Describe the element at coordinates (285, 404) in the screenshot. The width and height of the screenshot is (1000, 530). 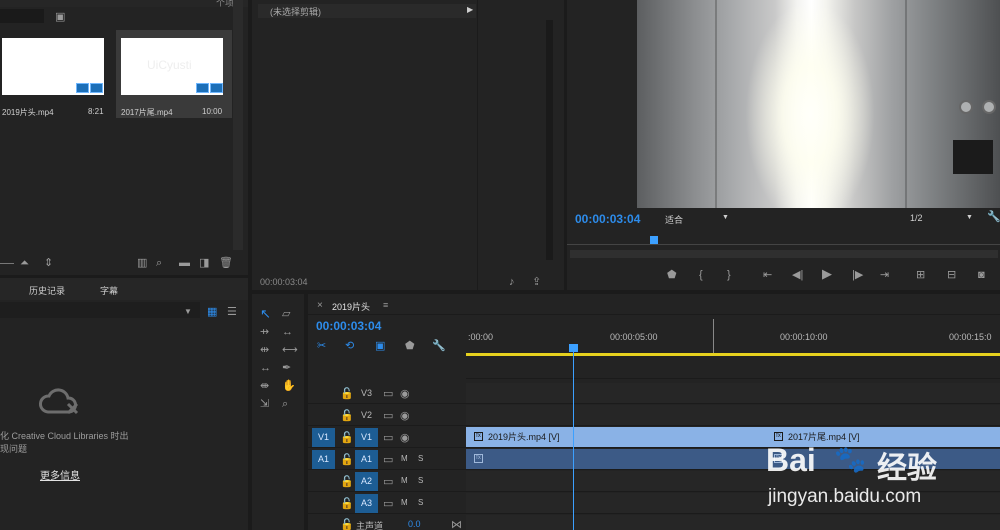
I see `zoom-tool-icon: ⌕` at that location.